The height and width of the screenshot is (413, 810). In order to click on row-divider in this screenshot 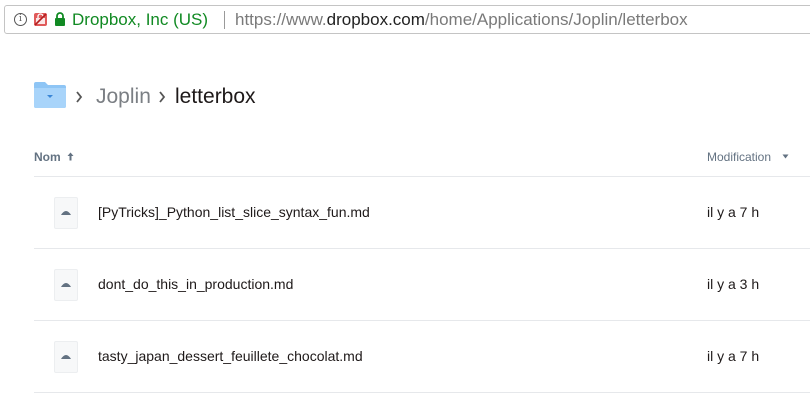, I will do `click(422, 392)`.